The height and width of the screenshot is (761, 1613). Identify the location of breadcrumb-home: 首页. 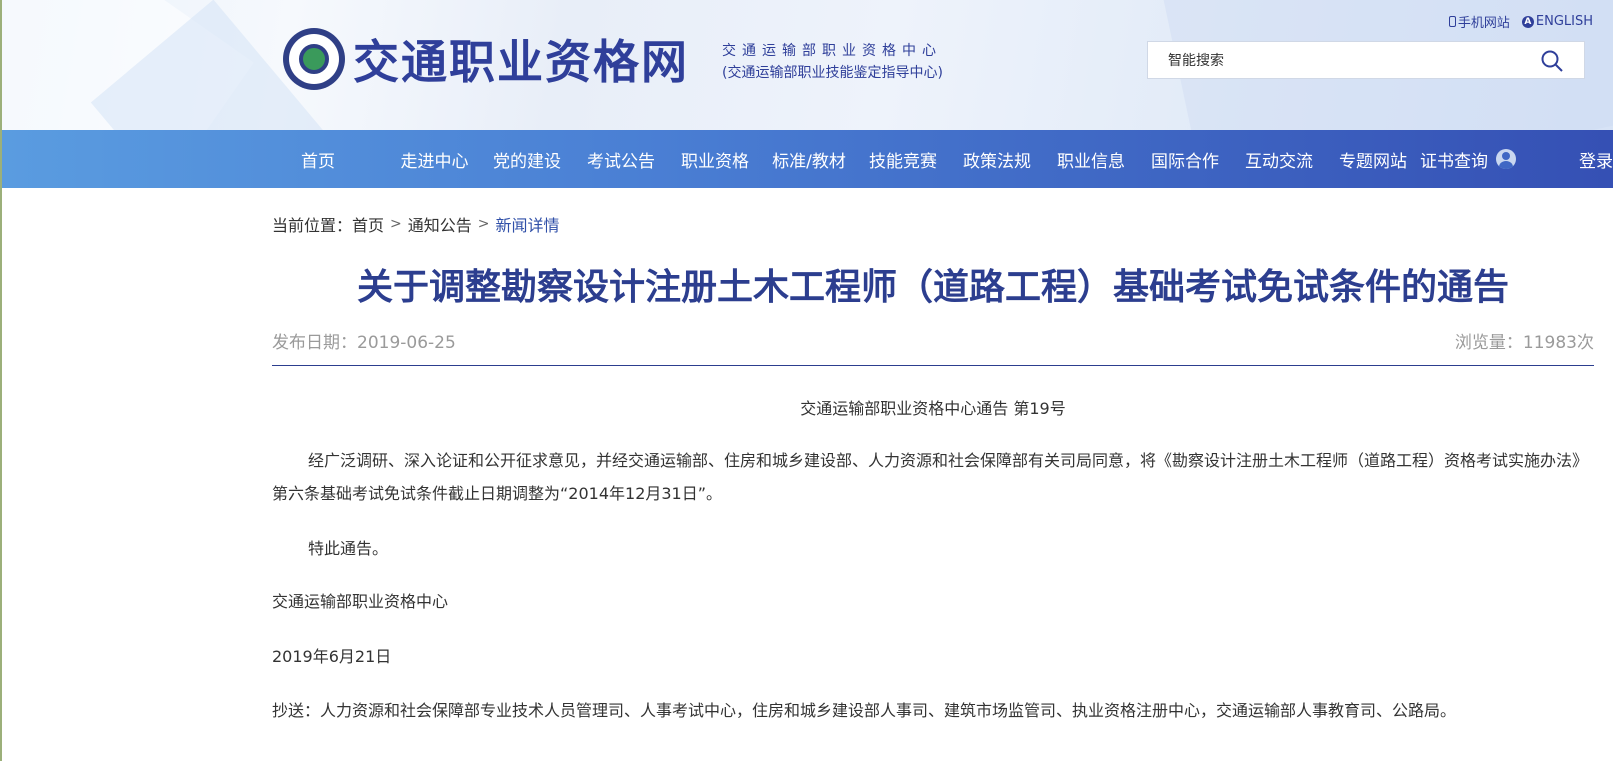
(368, 224).